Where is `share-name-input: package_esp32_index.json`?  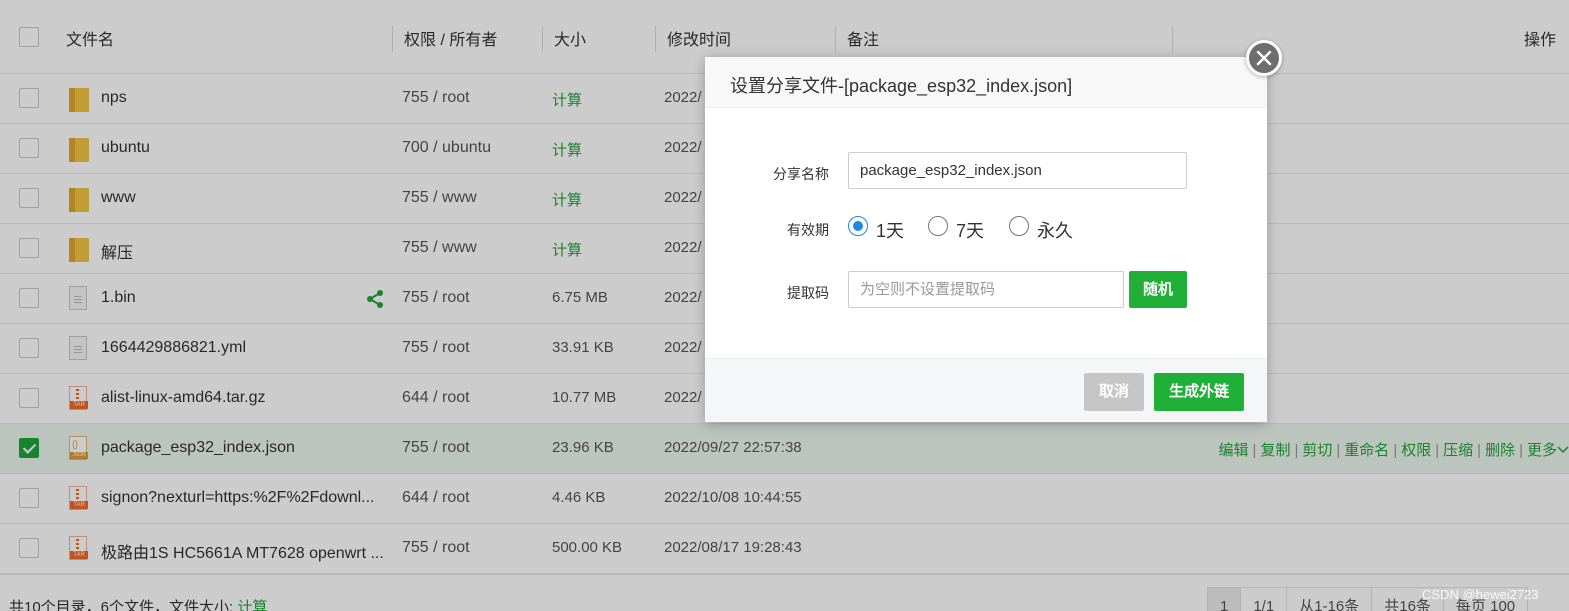 share-name-input: package_esp32_index.json is located at coordinates (1017, 170).